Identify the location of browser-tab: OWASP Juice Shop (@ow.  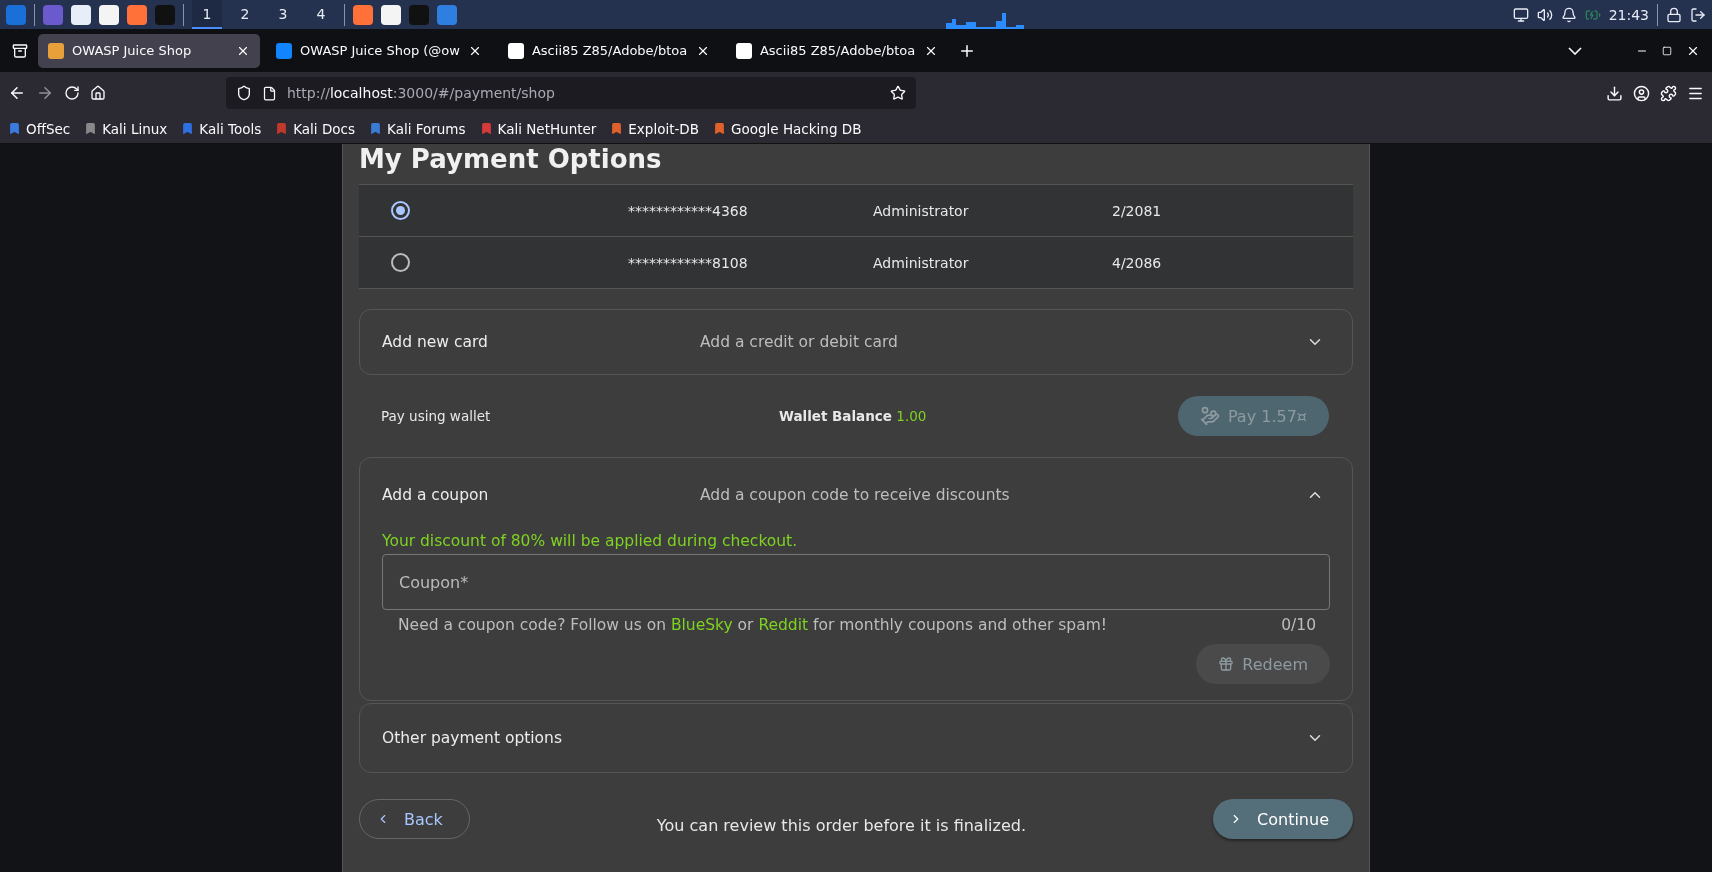
(379, 50).